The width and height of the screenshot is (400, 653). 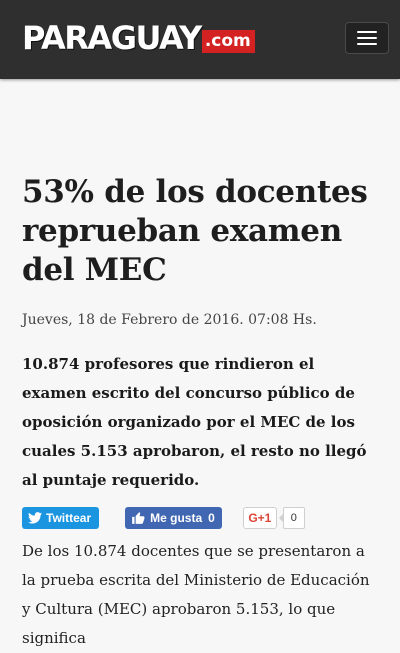 I want to click on thumbs-up-icon, so click(x=138, y=518).